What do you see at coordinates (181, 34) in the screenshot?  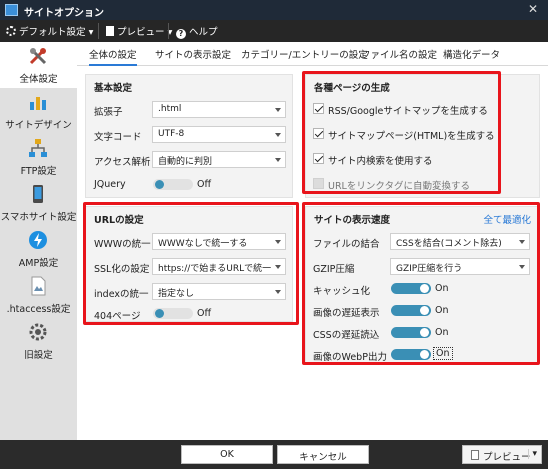 I see `help-icon: ?` at bounding box center [181, 34].